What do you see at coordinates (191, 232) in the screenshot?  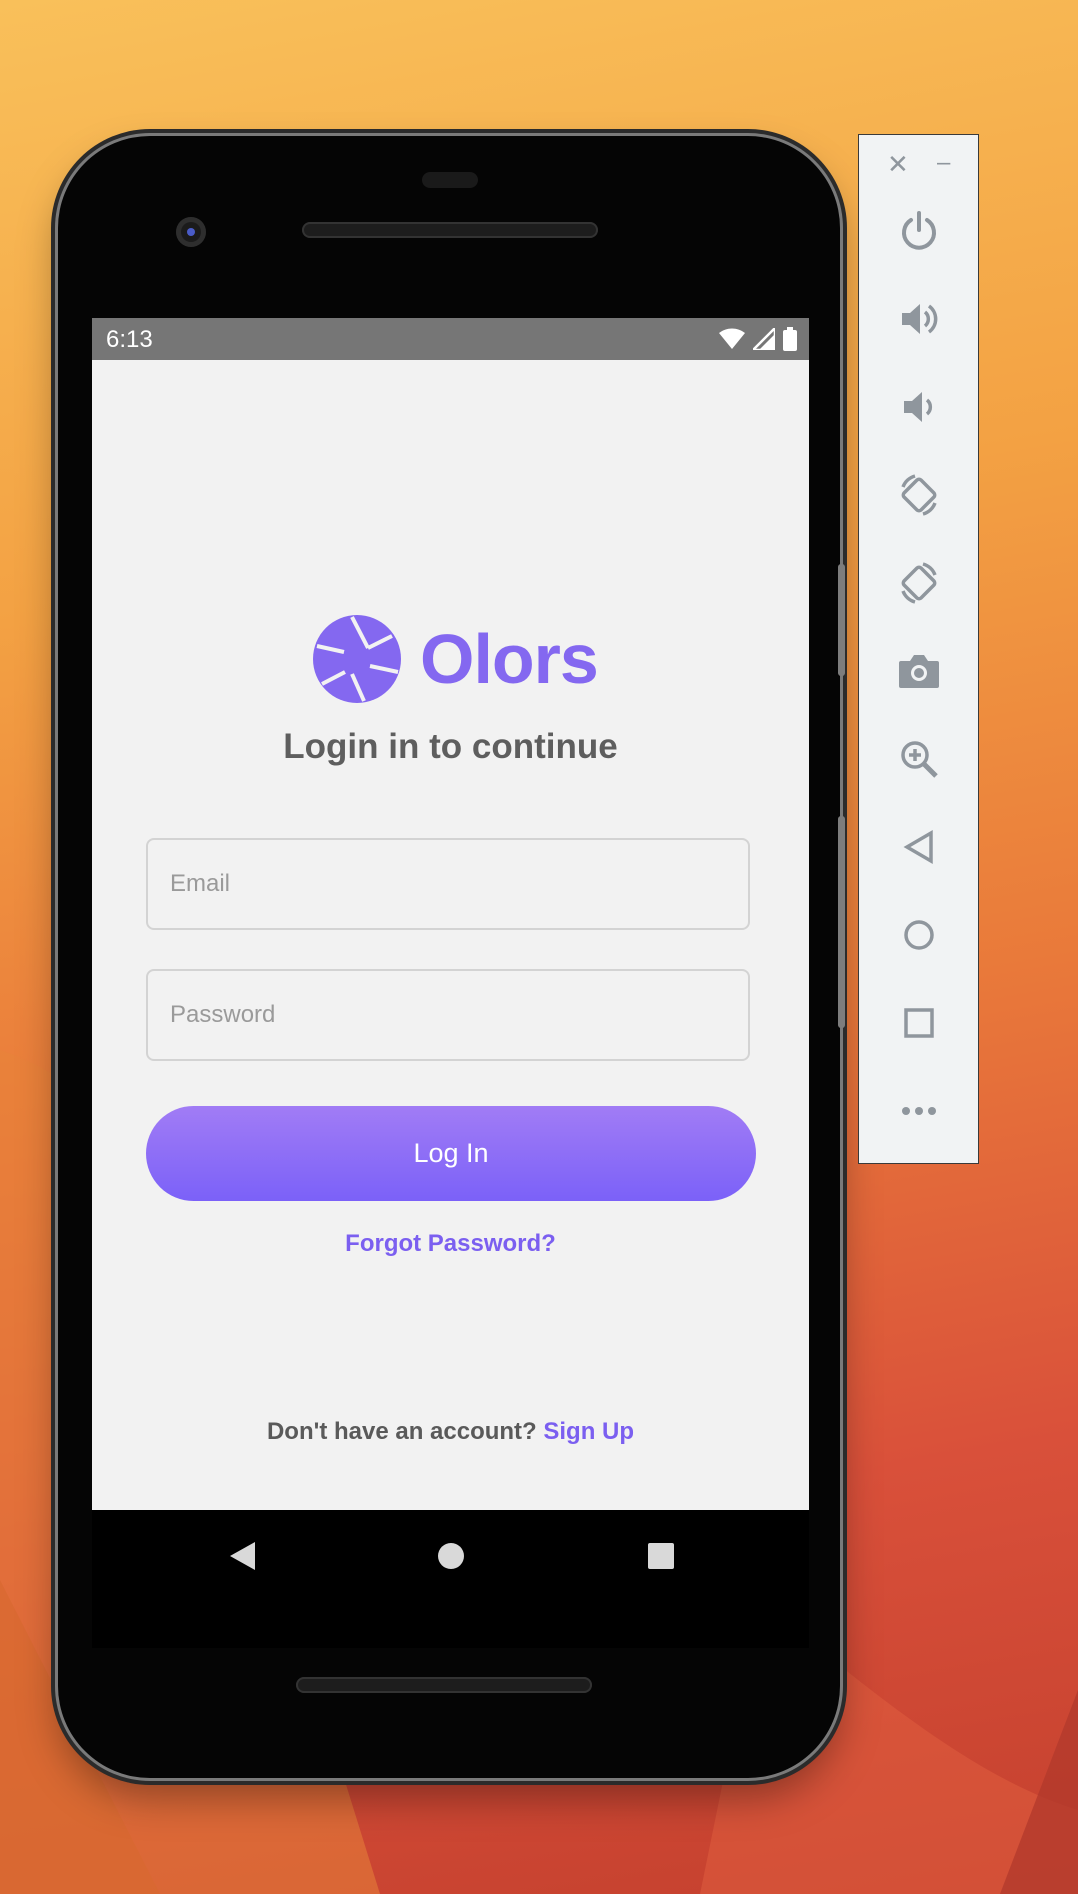 I see `front-camera` at bounding box center [191, 232].